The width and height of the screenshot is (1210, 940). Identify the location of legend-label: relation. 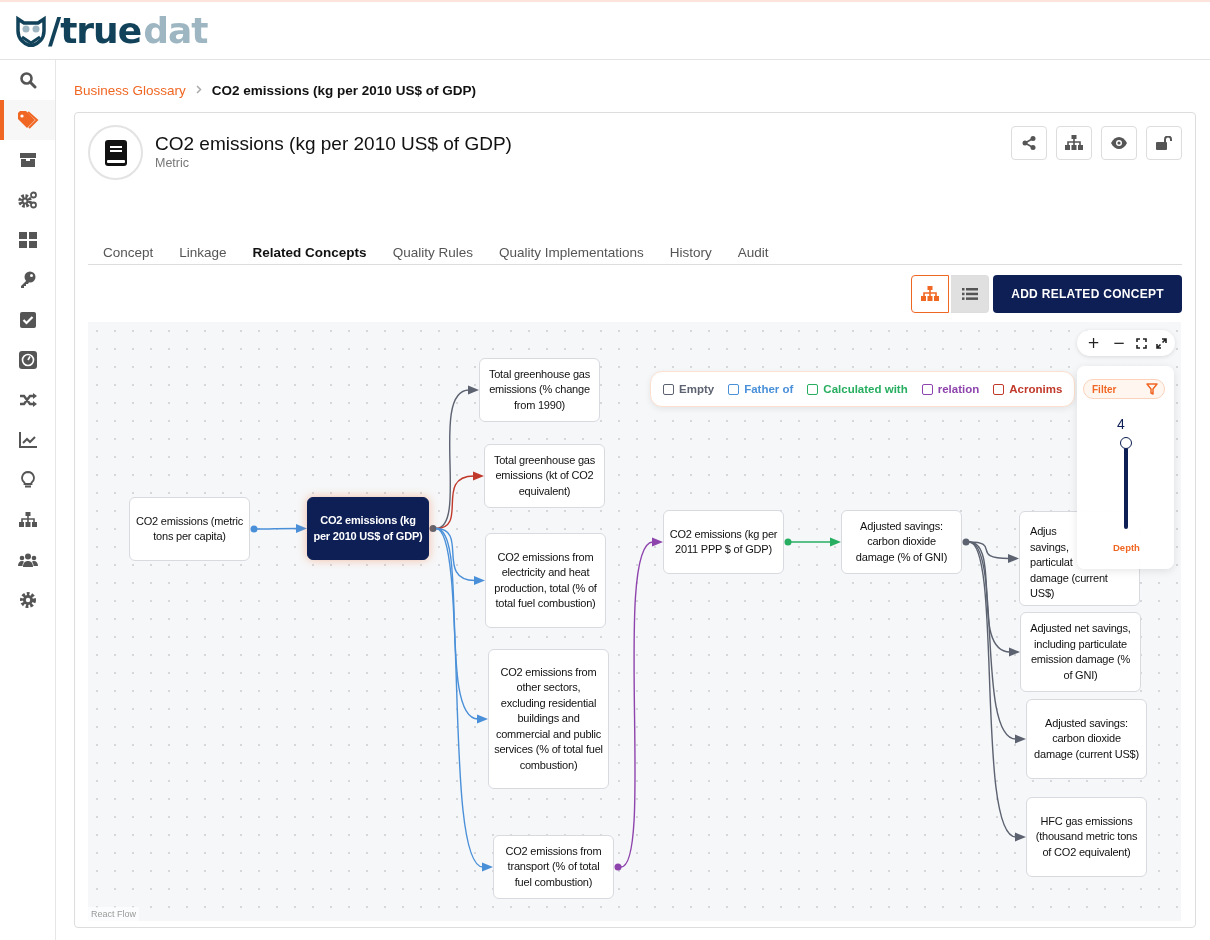
(958, 389).